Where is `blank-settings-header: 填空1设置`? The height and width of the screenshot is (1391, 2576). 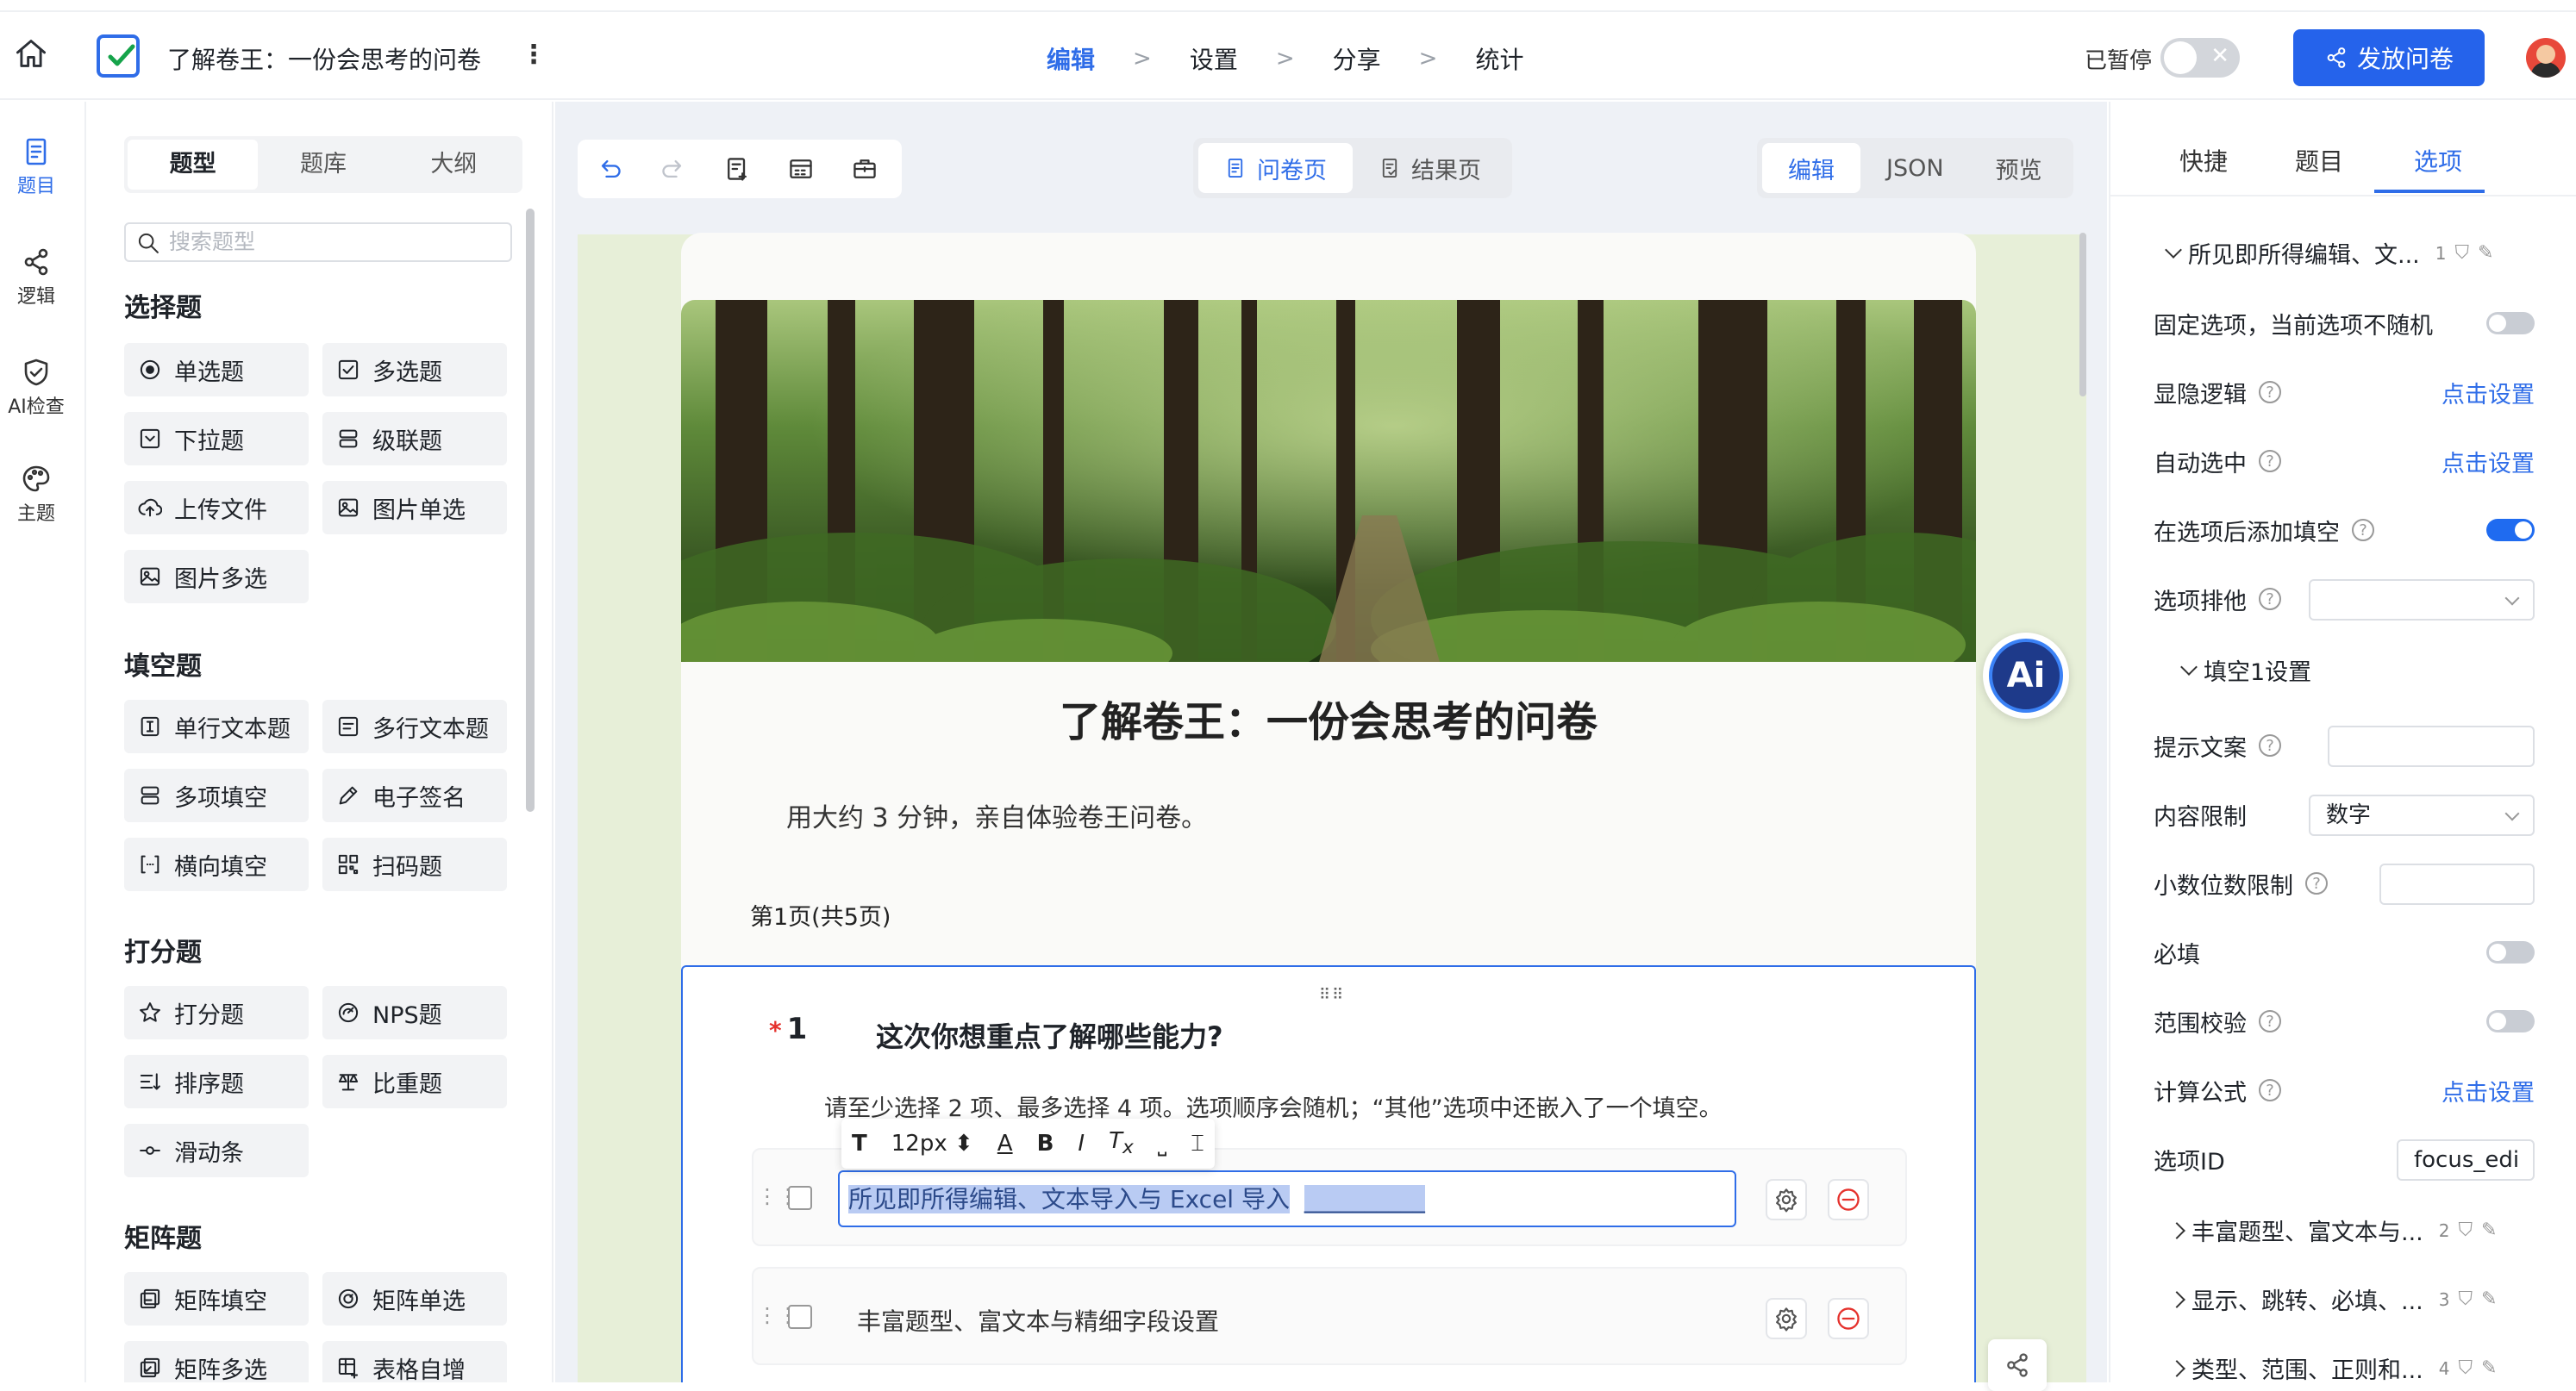
blank-settings-header: 填空1设置 is located at coordinates (2246, 670).